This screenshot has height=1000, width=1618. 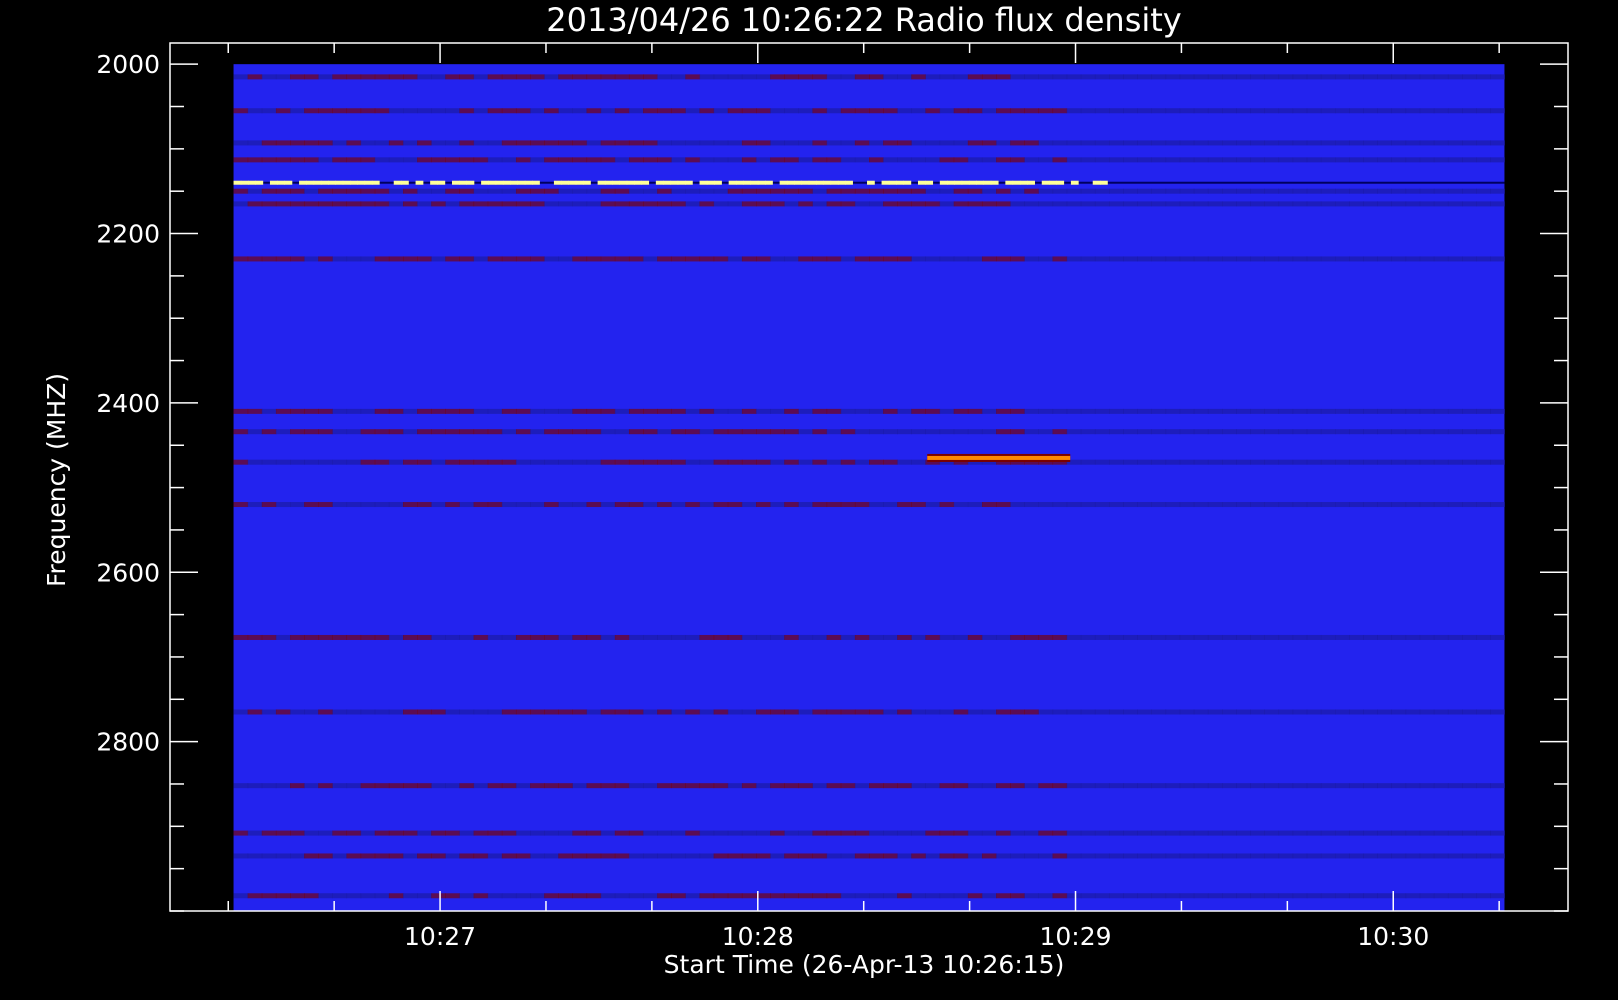 I want to click on y-tick-label: 2800, so click(x=128, y=742).